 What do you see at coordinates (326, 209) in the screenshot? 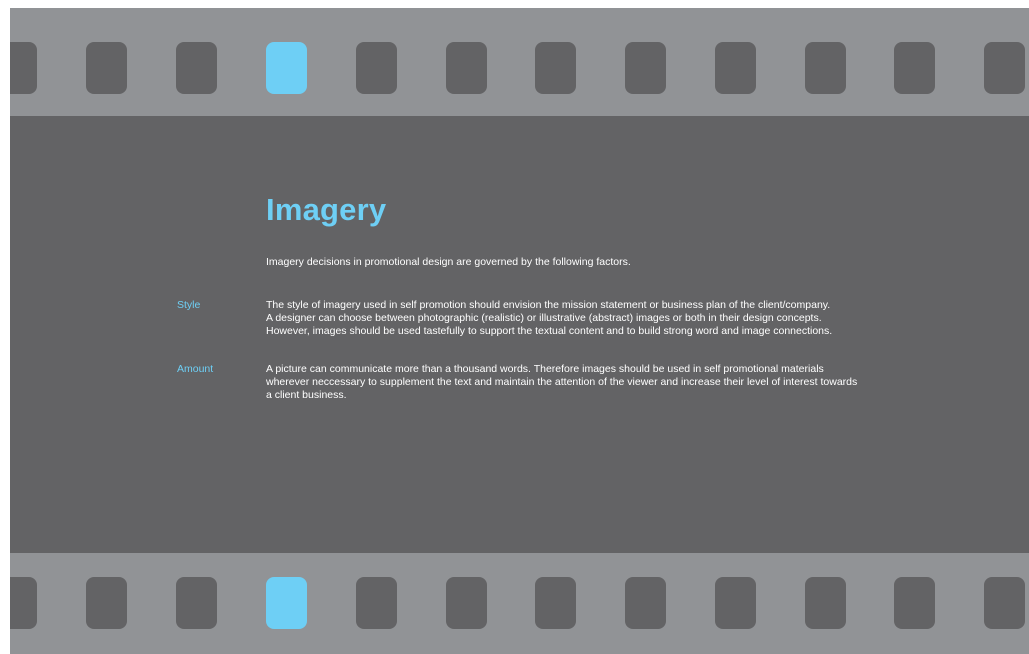
I see `page-title: Imagery` at bounding box center [326, 209].